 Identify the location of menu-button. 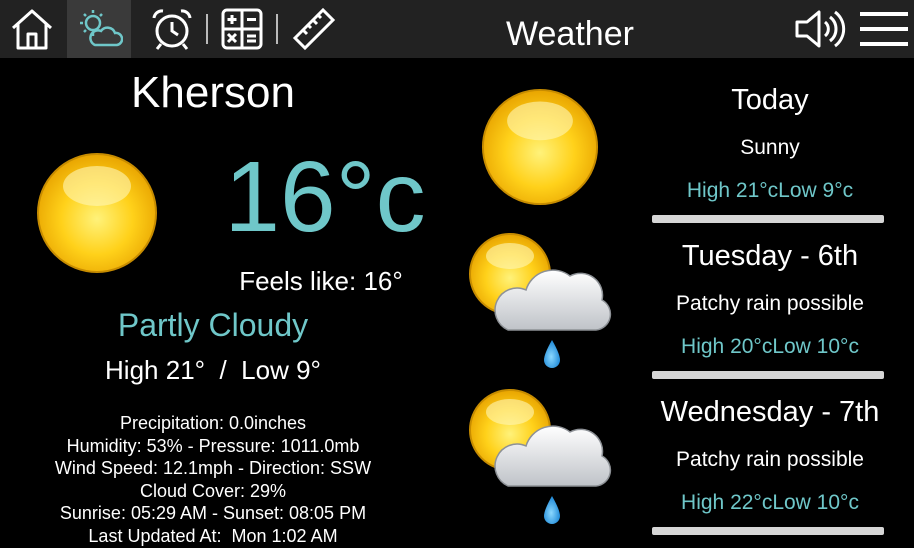
(883, 29).